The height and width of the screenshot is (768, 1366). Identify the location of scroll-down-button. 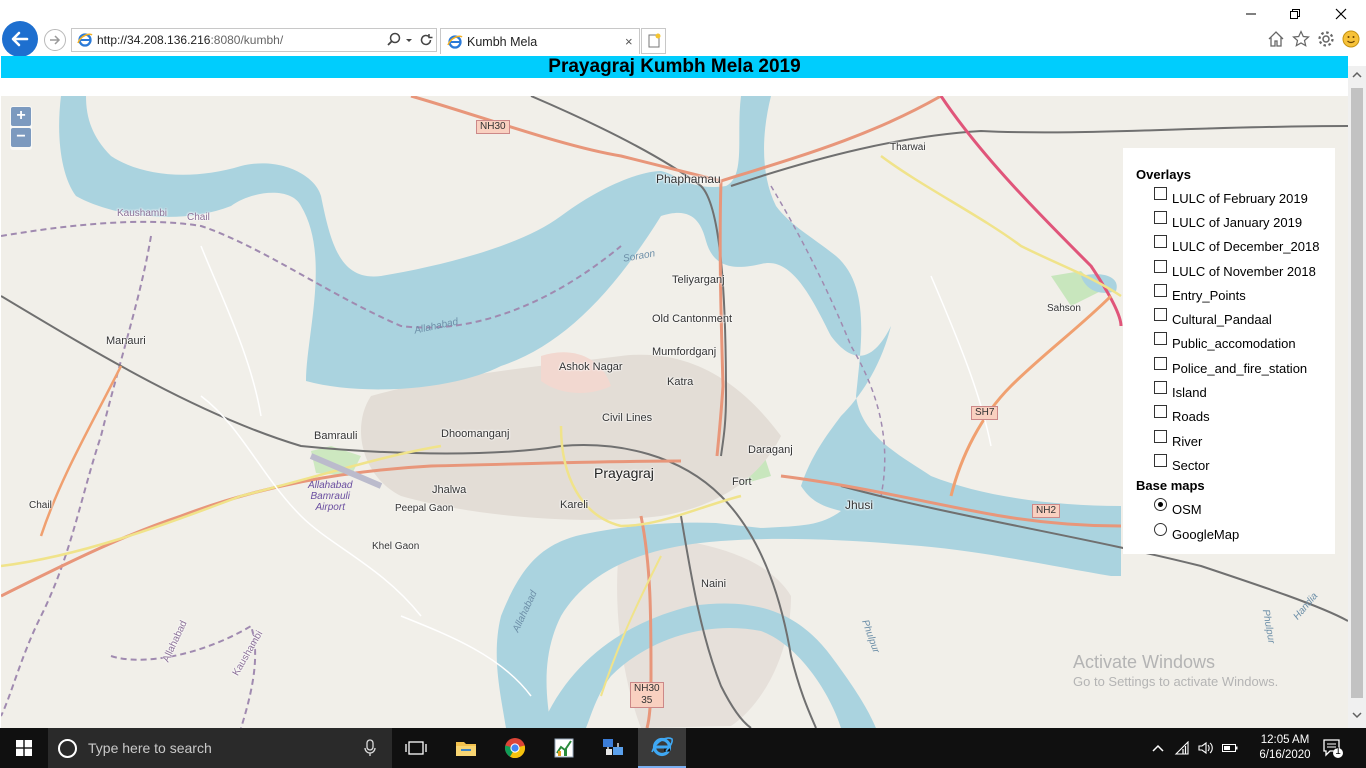
(1357, 715).